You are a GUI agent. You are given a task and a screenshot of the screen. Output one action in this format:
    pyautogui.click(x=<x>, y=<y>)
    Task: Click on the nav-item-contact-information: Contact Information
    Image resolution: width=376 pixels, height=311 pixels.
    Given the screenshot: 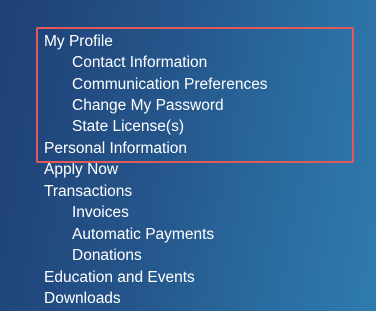 What is the action you would take?
    pyautogui.click(x=139, y=63)
    